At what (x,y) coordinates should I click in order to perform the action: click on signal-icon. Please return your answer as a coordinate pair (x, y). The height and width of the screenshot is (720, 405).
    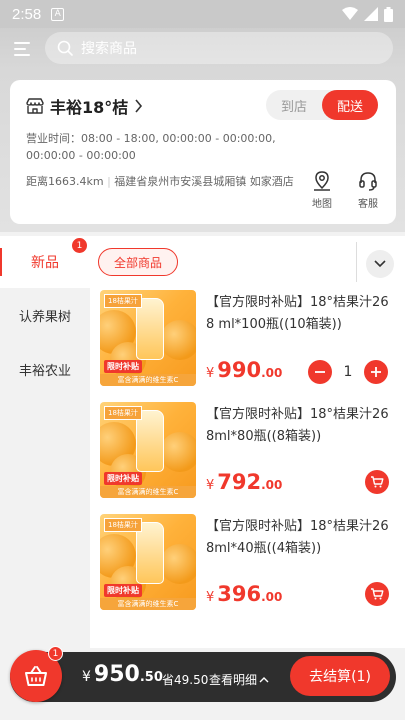
    Looking at the image, I should click on (371, 14).